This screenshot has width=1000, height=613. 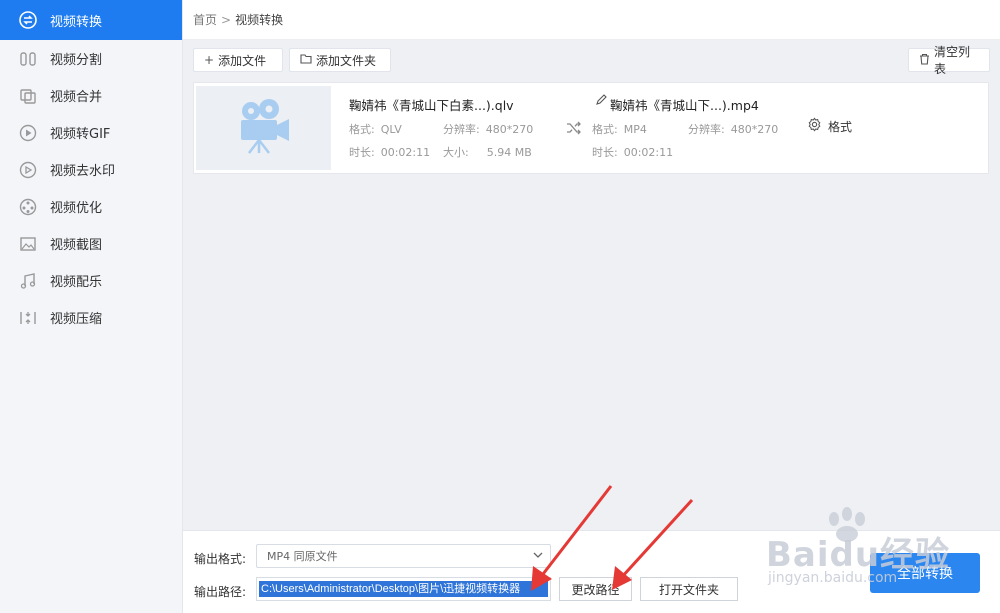 What do you see at coordinates (754, 129) in the screenshot?
I see `target-resolution-value: 480*270` at bounding box center [754, 129].